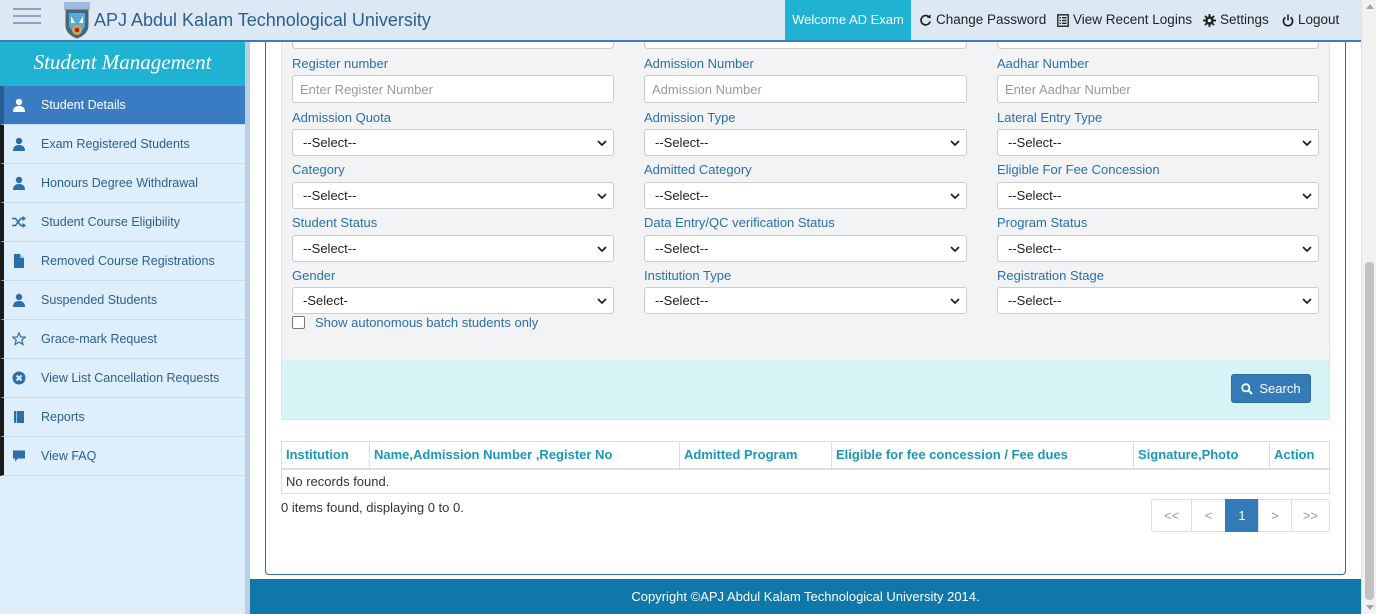 Image resolution: width=1376 pixels, height=614 pixels. I want to click on welcome-user: Welcome AD Exam, so click(848, 20).